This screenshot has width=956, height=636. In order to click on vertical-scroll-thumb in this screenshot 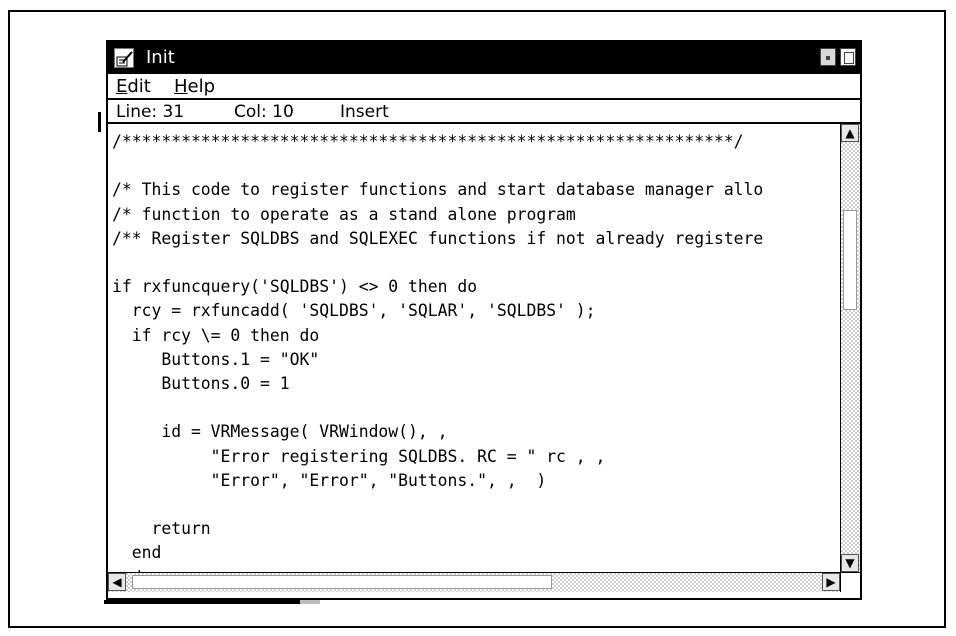, I will do `click(850, 260)`.